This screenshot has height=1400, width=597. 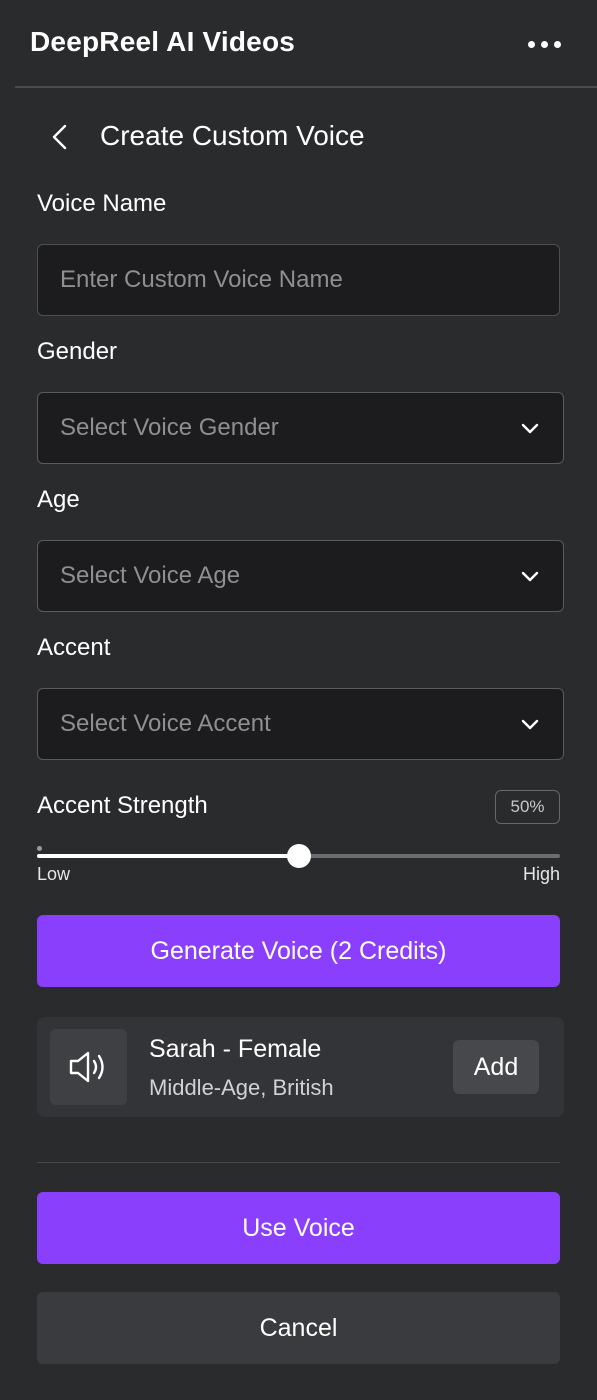 What do you see at coordinates (527, 807) in the screenshot?
I see `accent-strength-value-badge: 50%` at bounding box center [527, 807].